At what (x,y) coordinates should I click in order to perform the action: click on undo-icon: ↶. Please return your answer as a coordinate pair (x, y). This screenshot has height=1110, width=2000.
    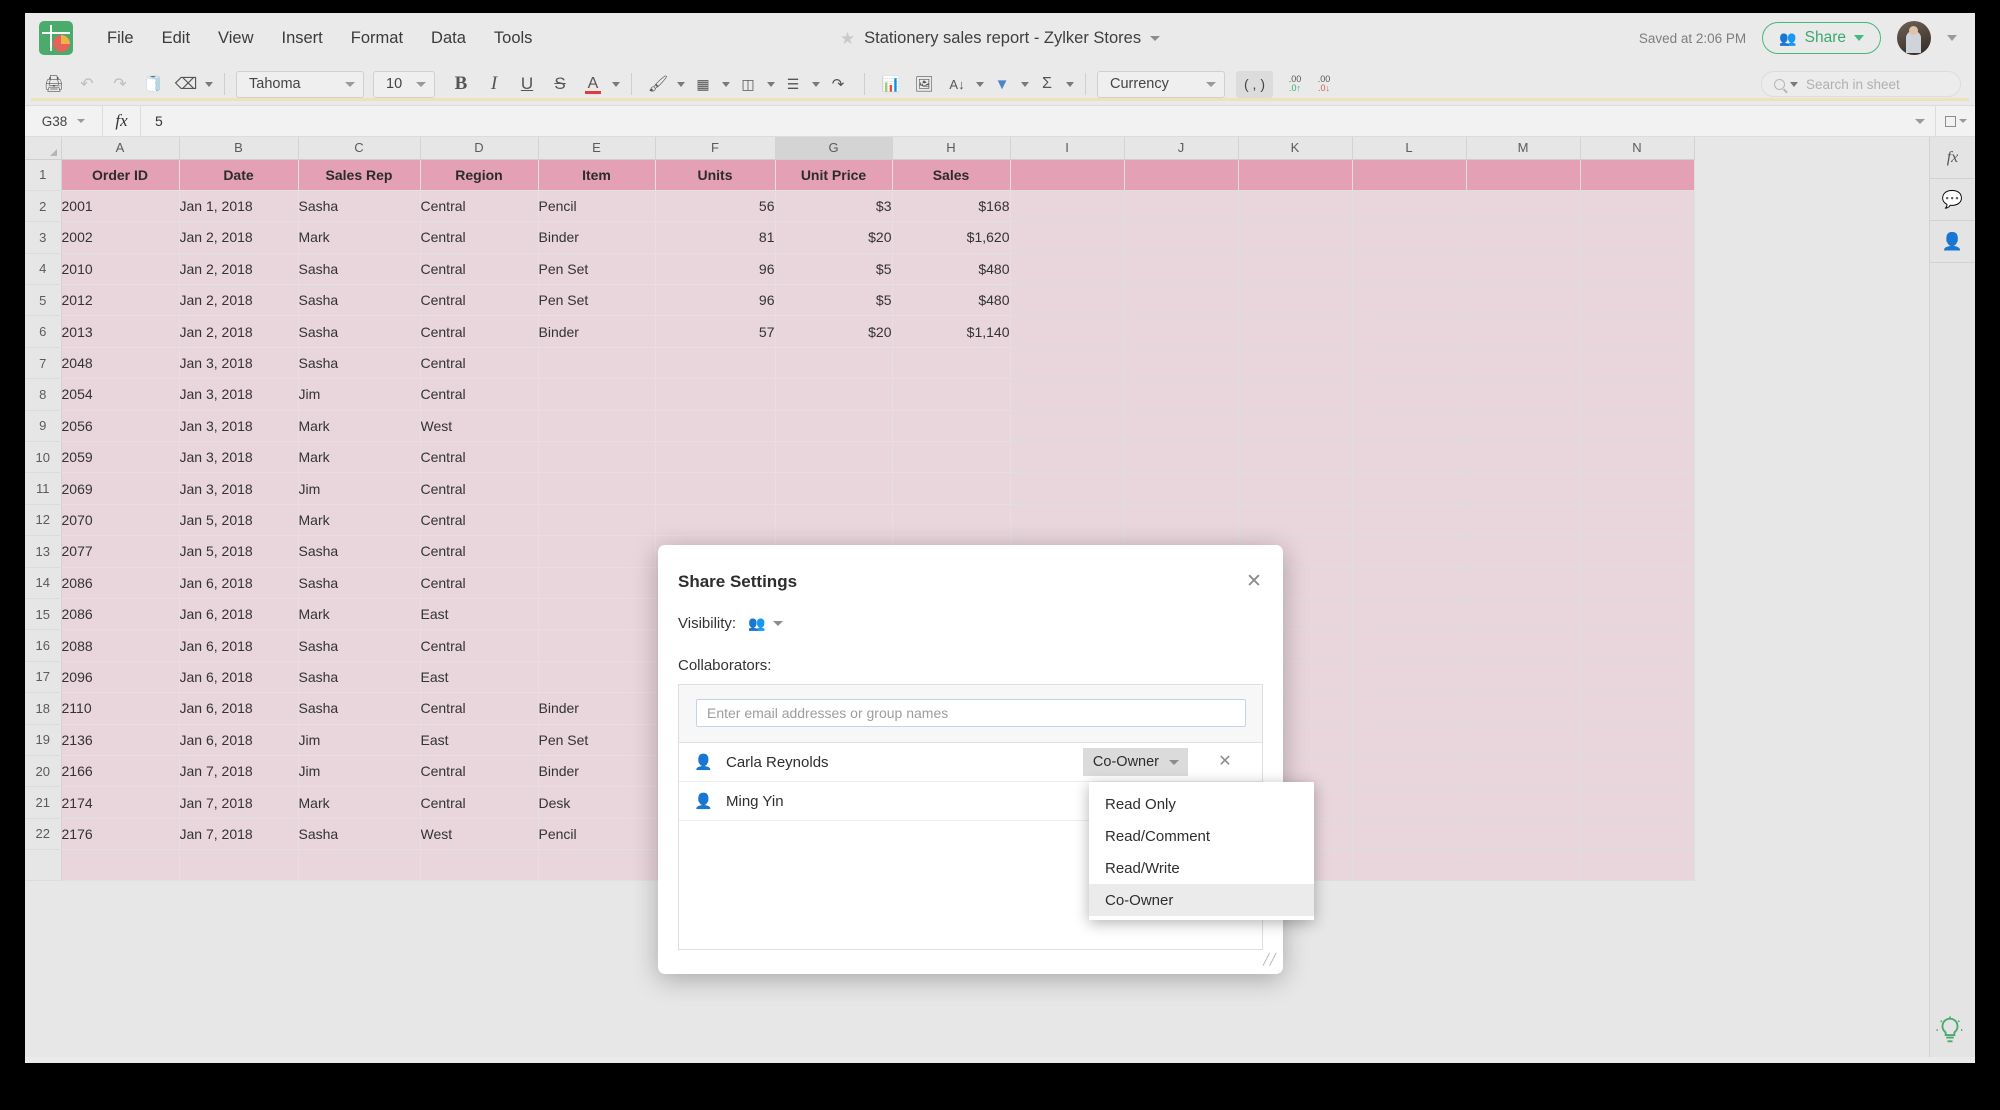
    Looking at the image, I should click on (87, 84).